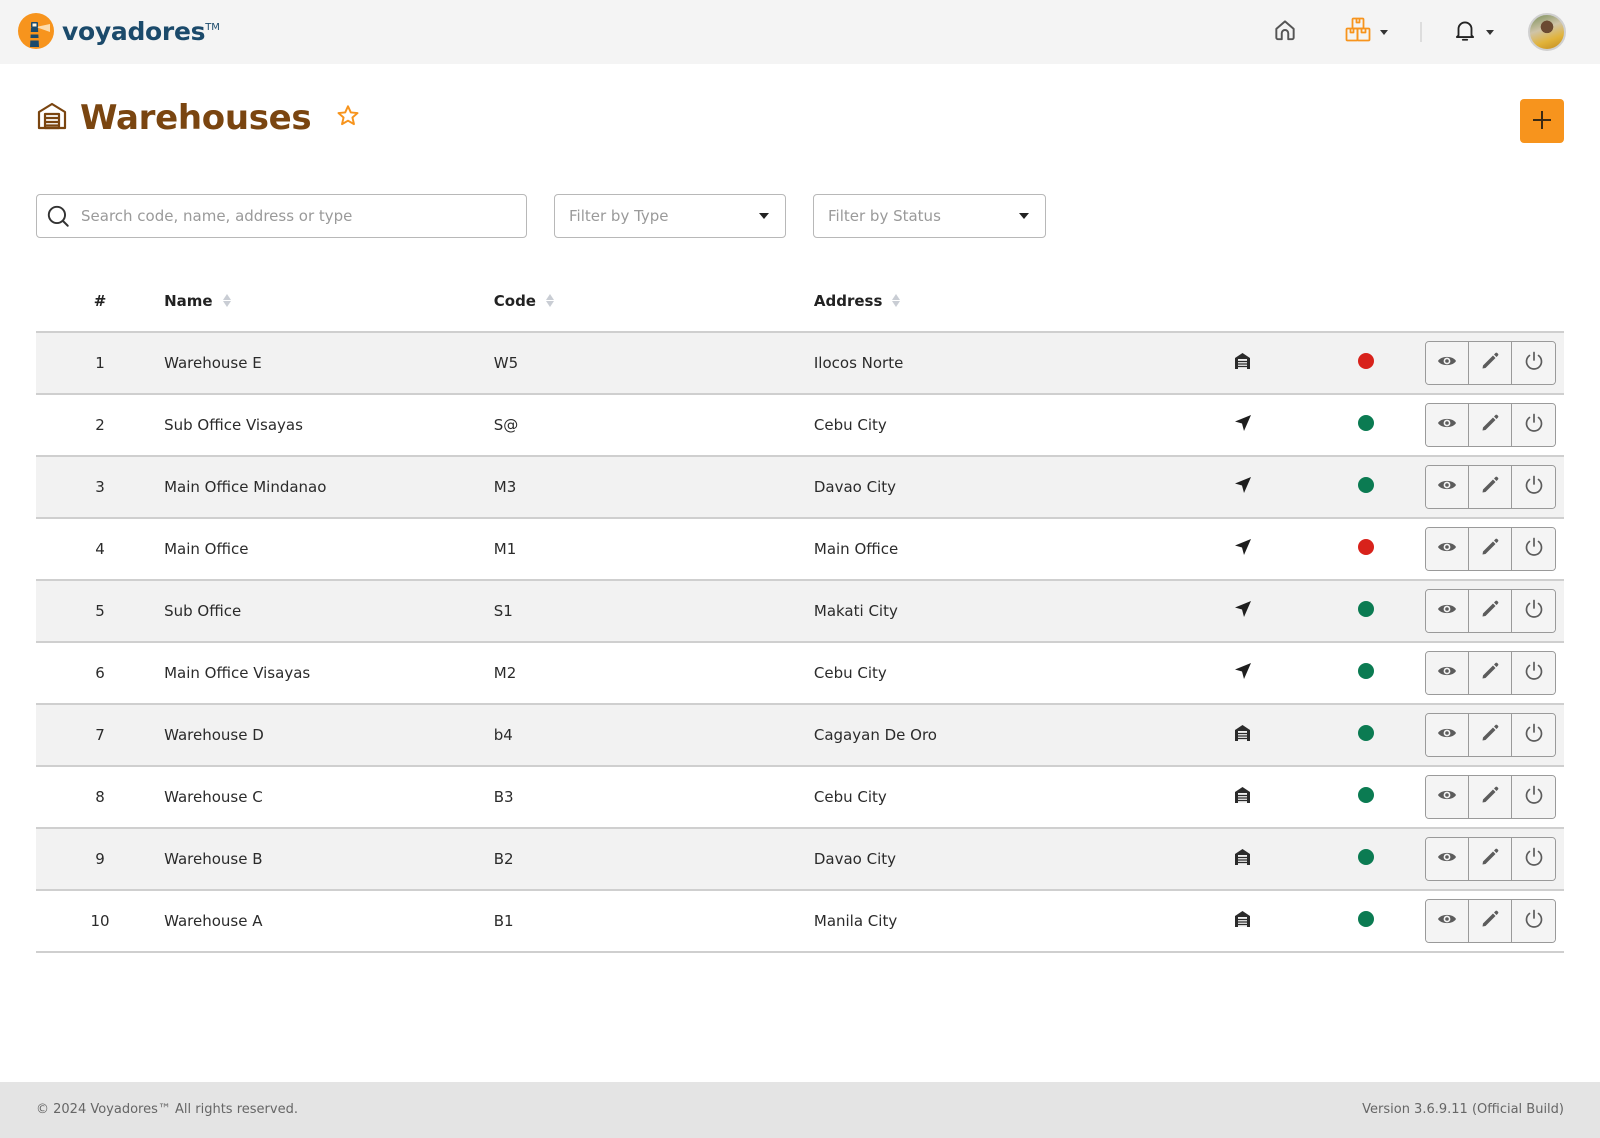 Image resolution: width=1600 pixels, height=1138 pixels. What do you see at coordinates (996, 549) in the screenshot?
I see `row-address: Main Office` at bounding box center [996, 549].